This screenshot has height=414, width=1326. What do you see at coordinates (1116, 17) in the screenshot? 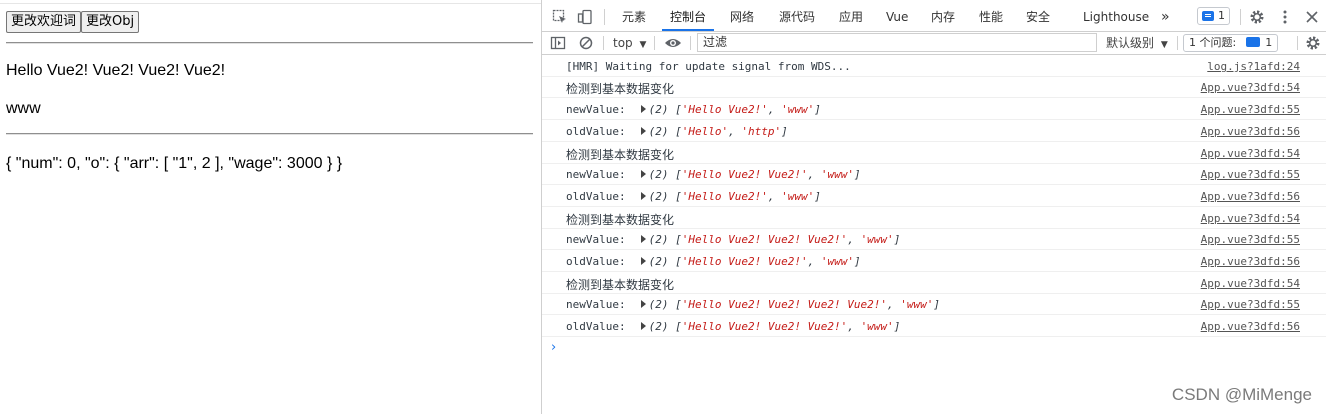
I see `tab-lighthouse: Lighthouse` at bounding box center [1116, 17].